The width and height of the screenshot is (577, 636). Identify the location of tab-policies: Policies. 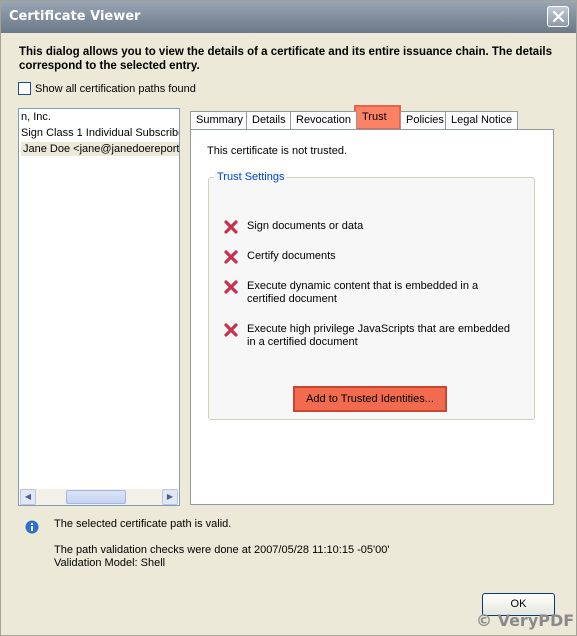
(425, 120).